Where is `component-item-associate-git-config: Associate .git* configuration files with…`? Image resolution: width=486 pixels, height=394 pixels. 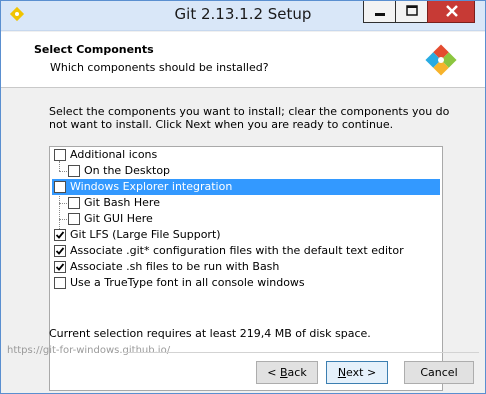 component-item-associate-git-config: Associate .git* configuration files with… is located at coordinates (246, 251).